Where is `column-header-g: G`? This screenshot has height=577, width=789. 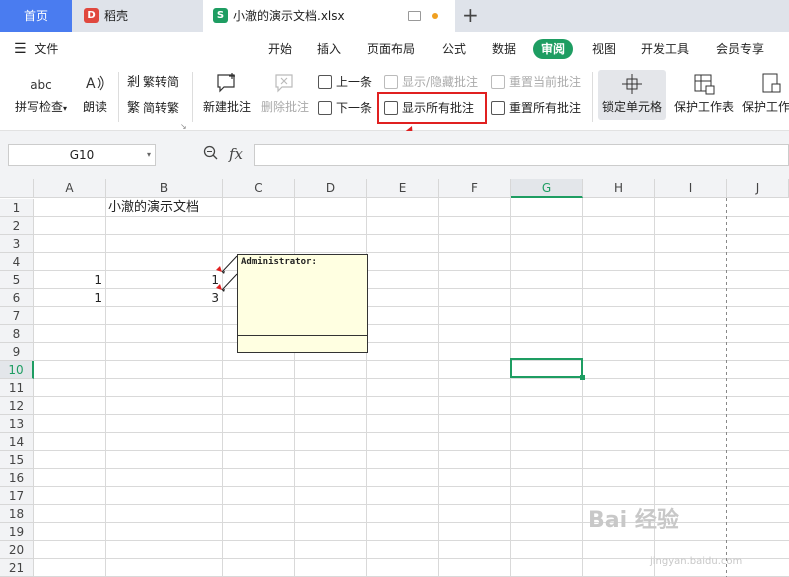
column-header-g: G is located at coordinates (547, 188).